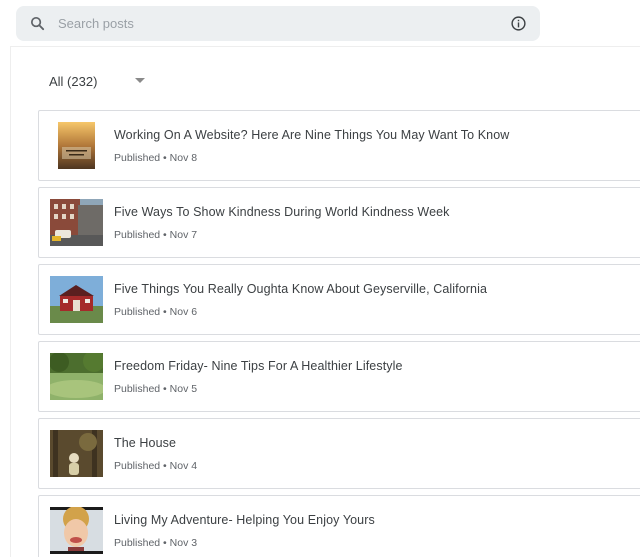 Image resolution: width=640 pixels, height=557 pixels. I want to click on sidebar-divider, so click(10, 301).